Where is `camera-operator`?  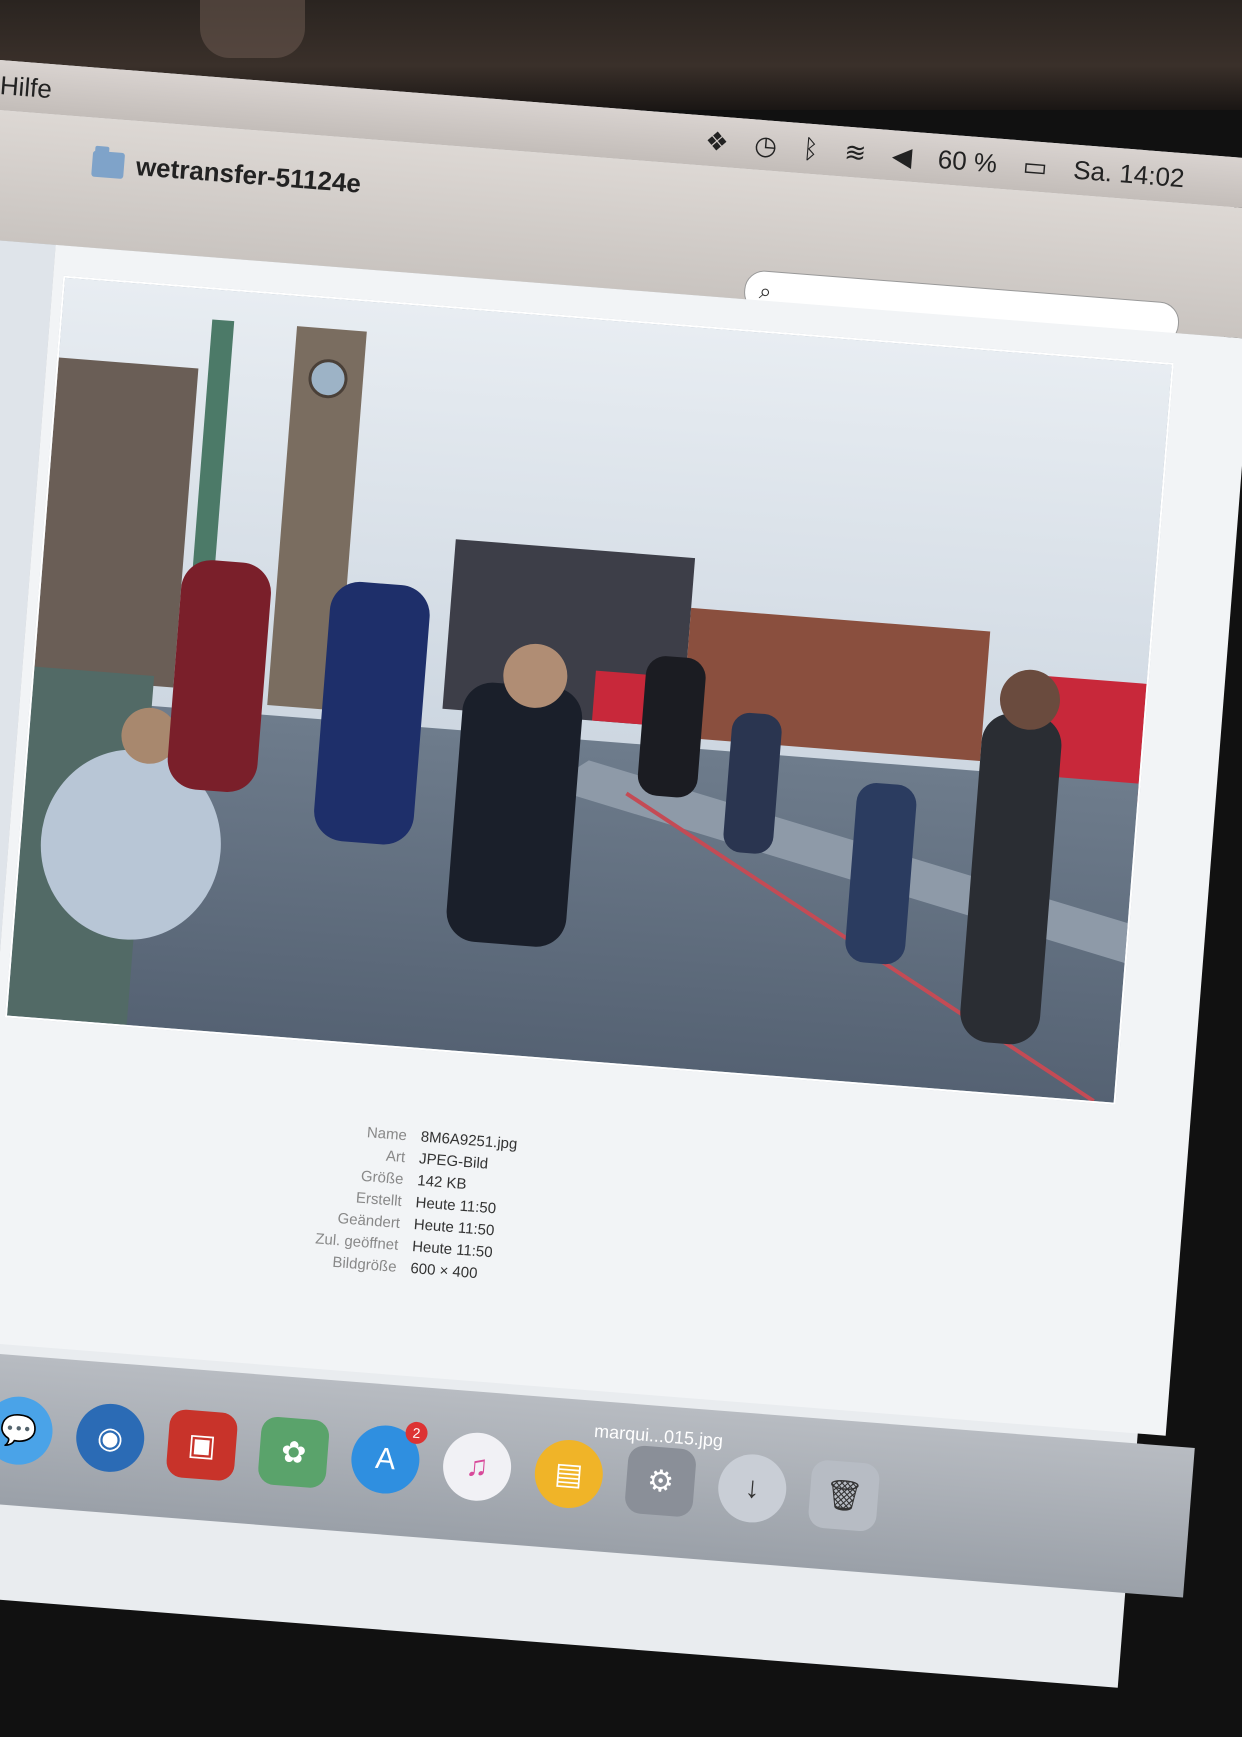 camera-operator is located at coordinates (671, 727).